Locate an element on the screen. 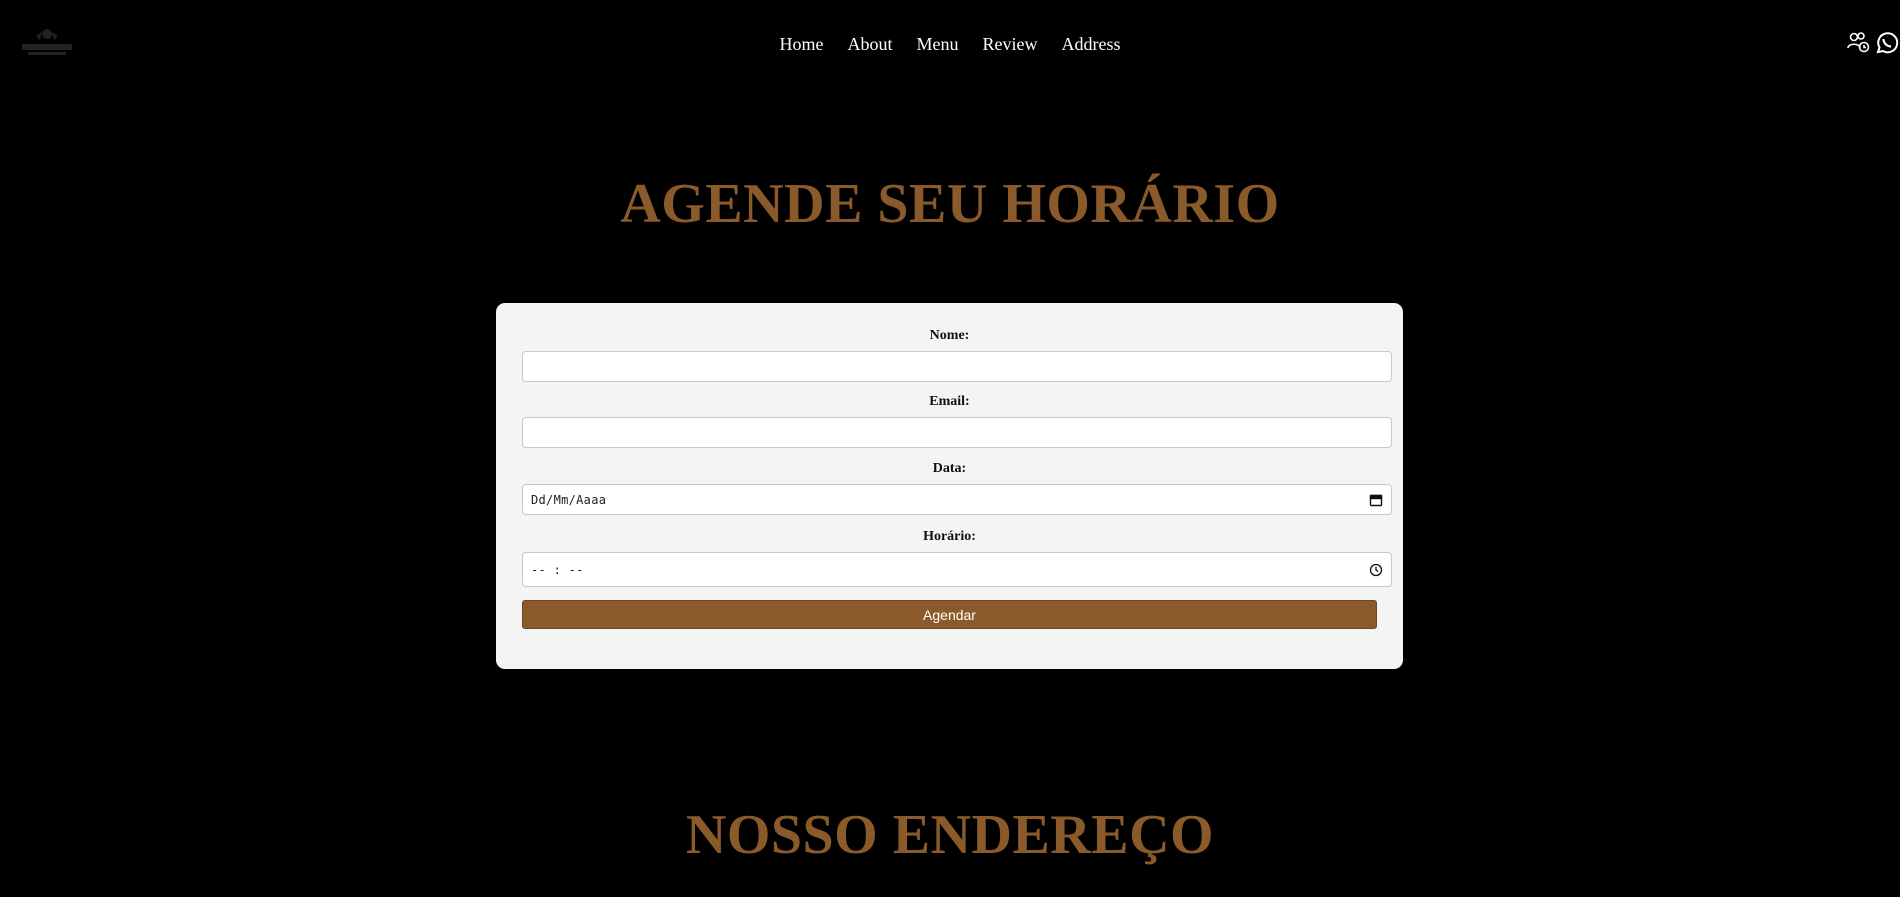  nav-home: Home is located at coordinates (802, 44).